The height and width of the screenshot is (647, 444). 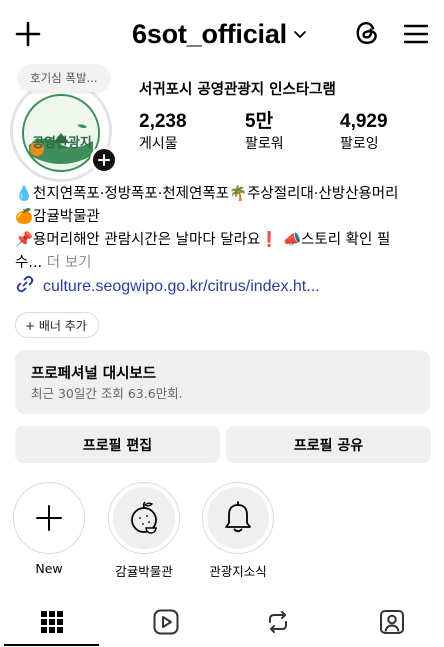 I want to click on professional-dashboard: 프로페셔널 대시보드 최근 30일간 조회 63.6만회., so click(x=222, y=382).